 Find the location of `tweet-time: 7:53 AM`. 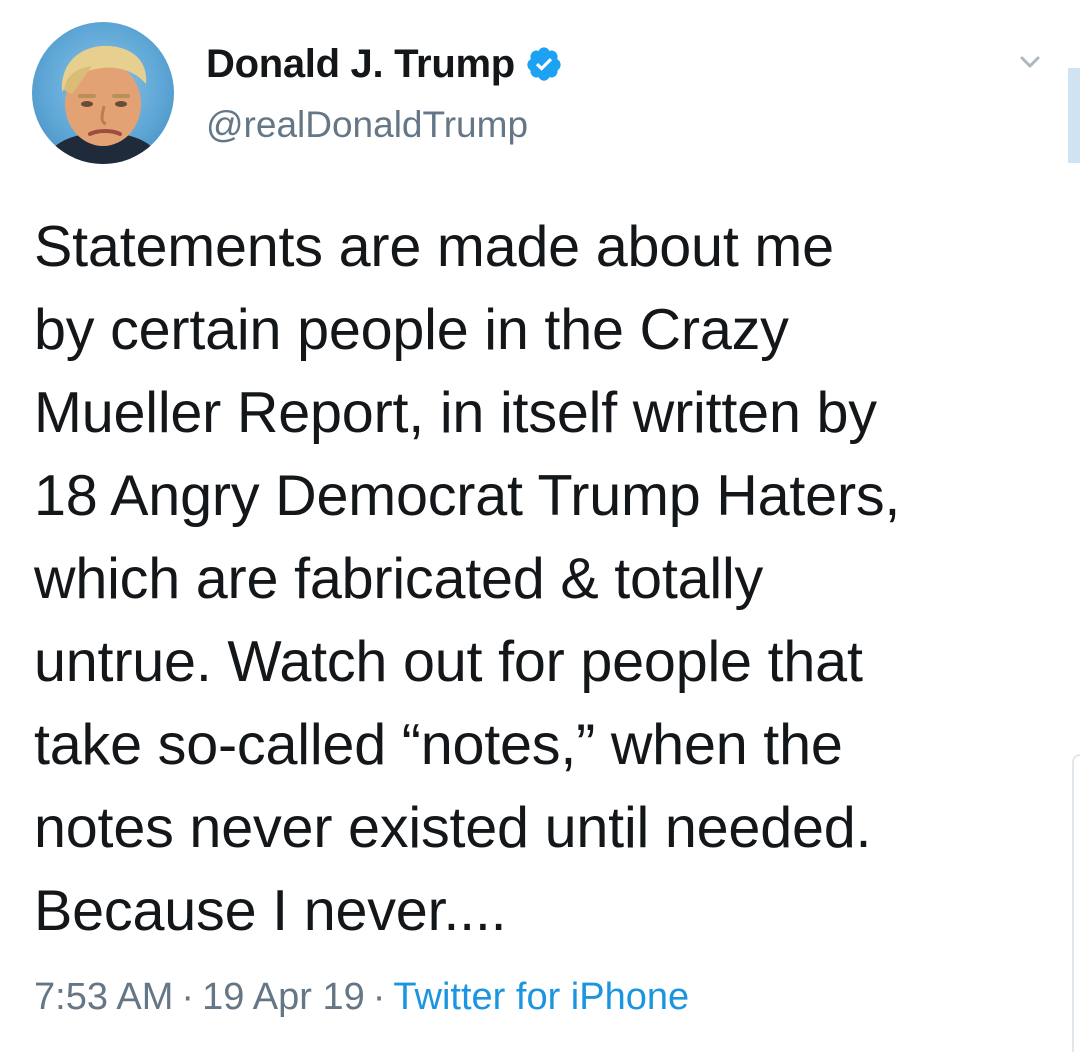

tweet-time: 7:53 AM is located at coordinates (103, 997).